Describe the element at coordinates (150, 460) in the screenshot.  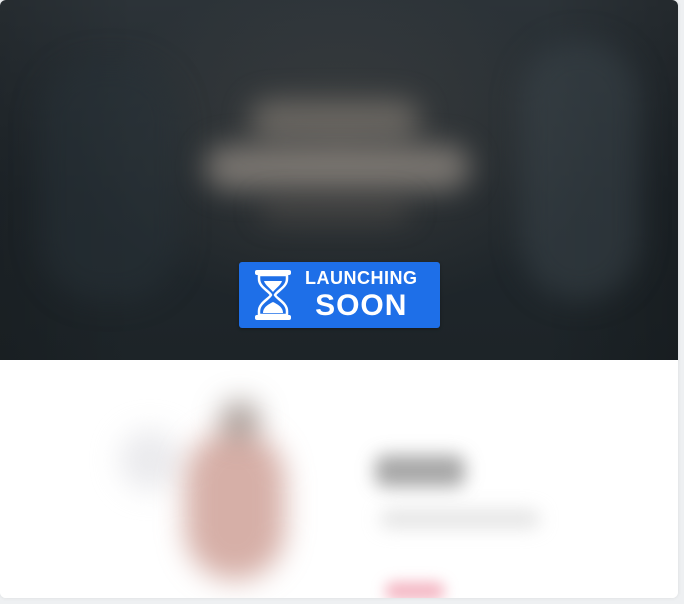
I see `blurred-image-background` at that location.